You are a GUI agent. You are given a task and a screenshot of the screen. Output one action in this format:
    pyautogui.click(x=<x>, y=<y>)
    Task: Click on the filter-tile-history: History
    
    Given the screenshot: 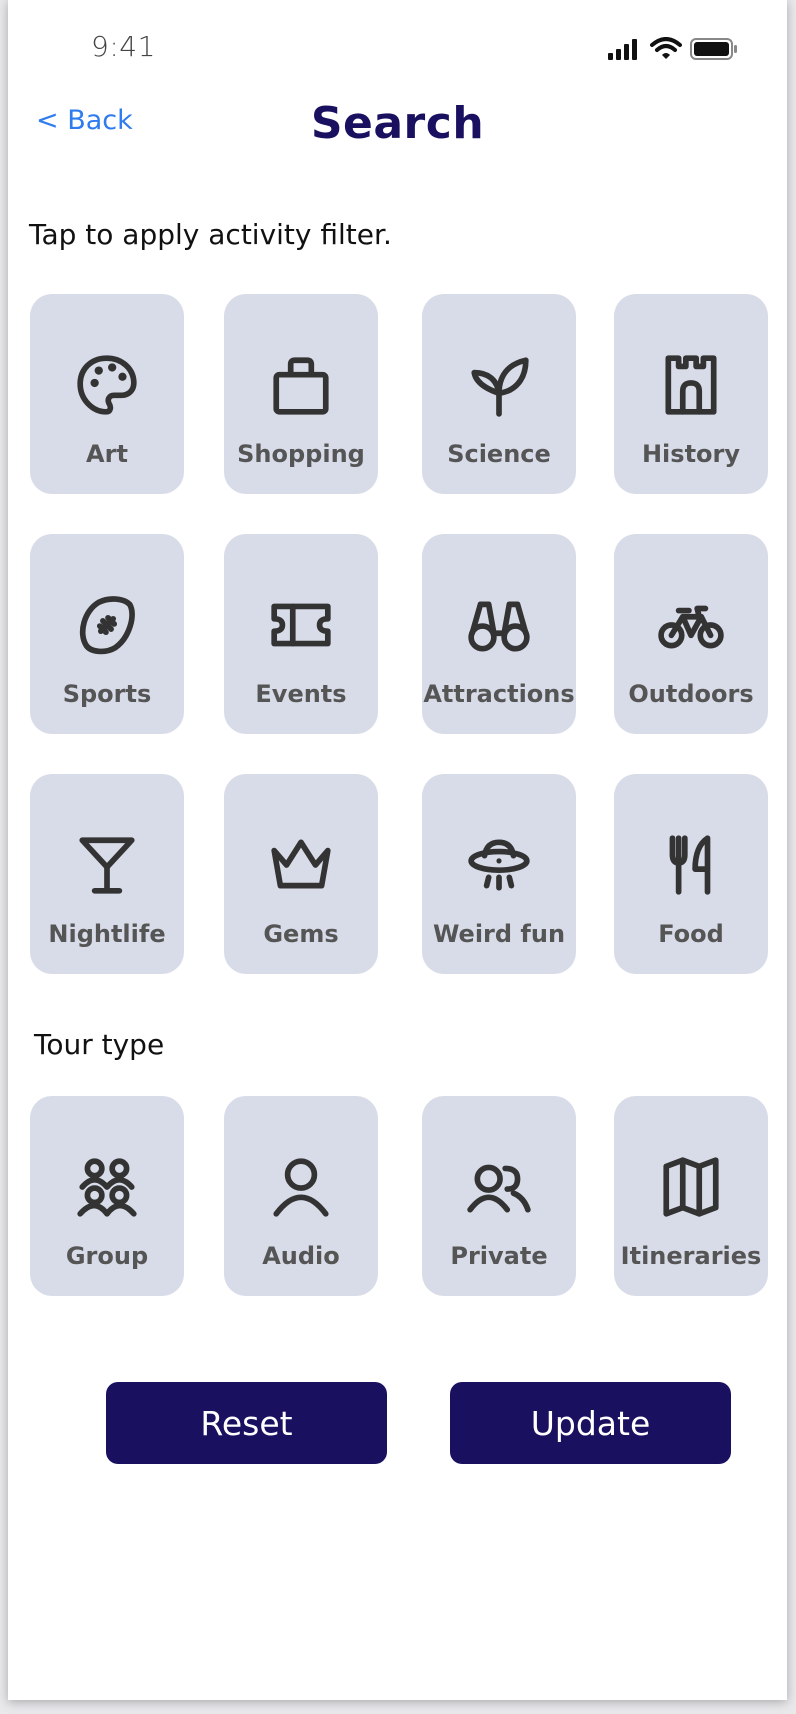 What is the action you would take?
    pyautogui.click(x=691, y=394)
    